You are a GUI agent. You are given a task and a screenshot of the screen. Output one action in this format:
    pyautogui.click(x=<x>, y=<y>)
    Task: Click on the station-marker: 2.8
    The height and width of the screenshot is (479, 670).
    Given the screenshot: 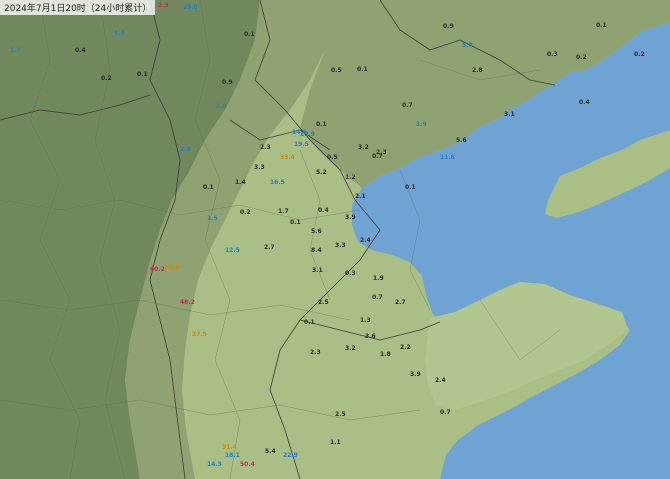 What is the action you would take?
    pyautogui.click(x=477, y=71)
    